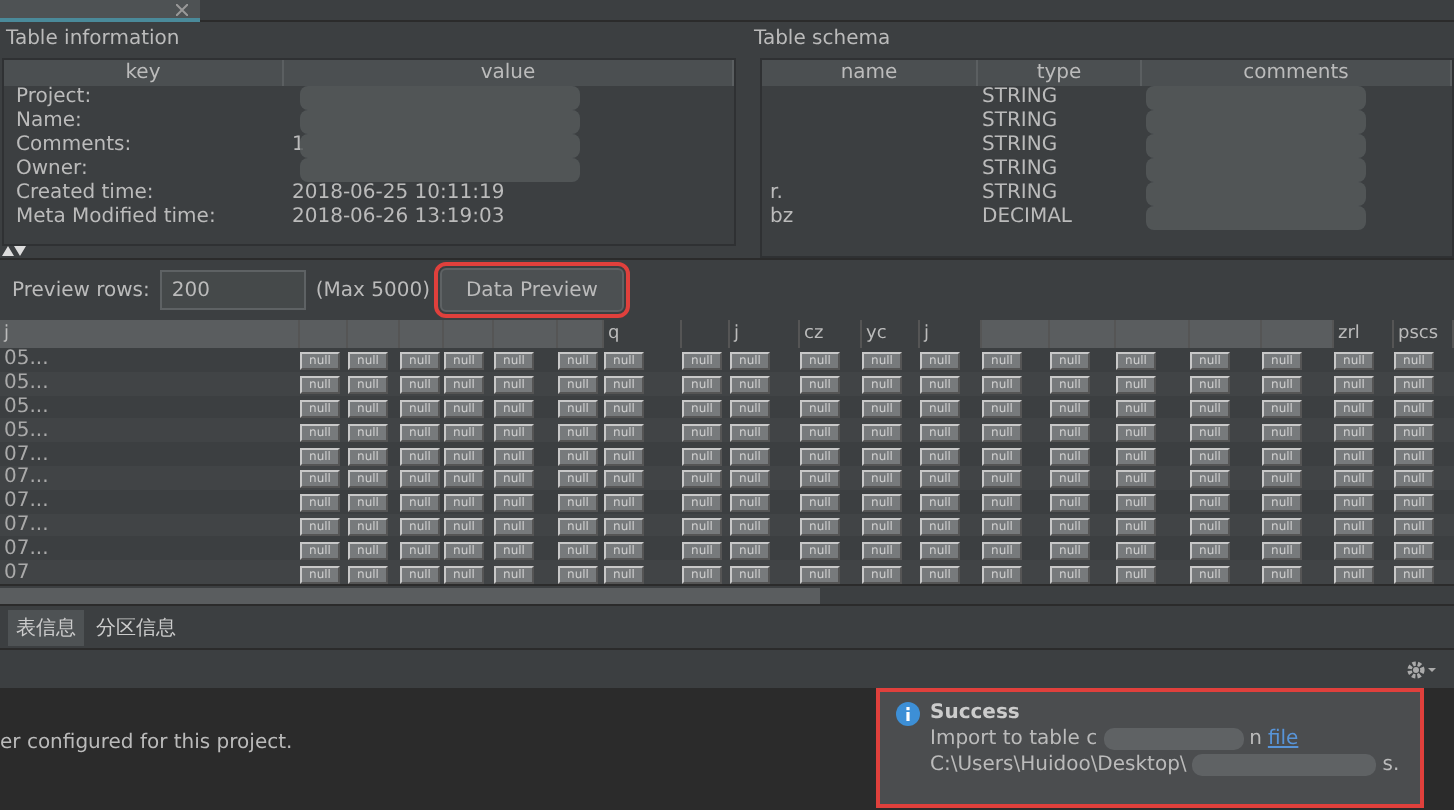  Describe the element at coordinates (146, 743) in the screenshot. I see `console-line: er configured for this project.` at that location.